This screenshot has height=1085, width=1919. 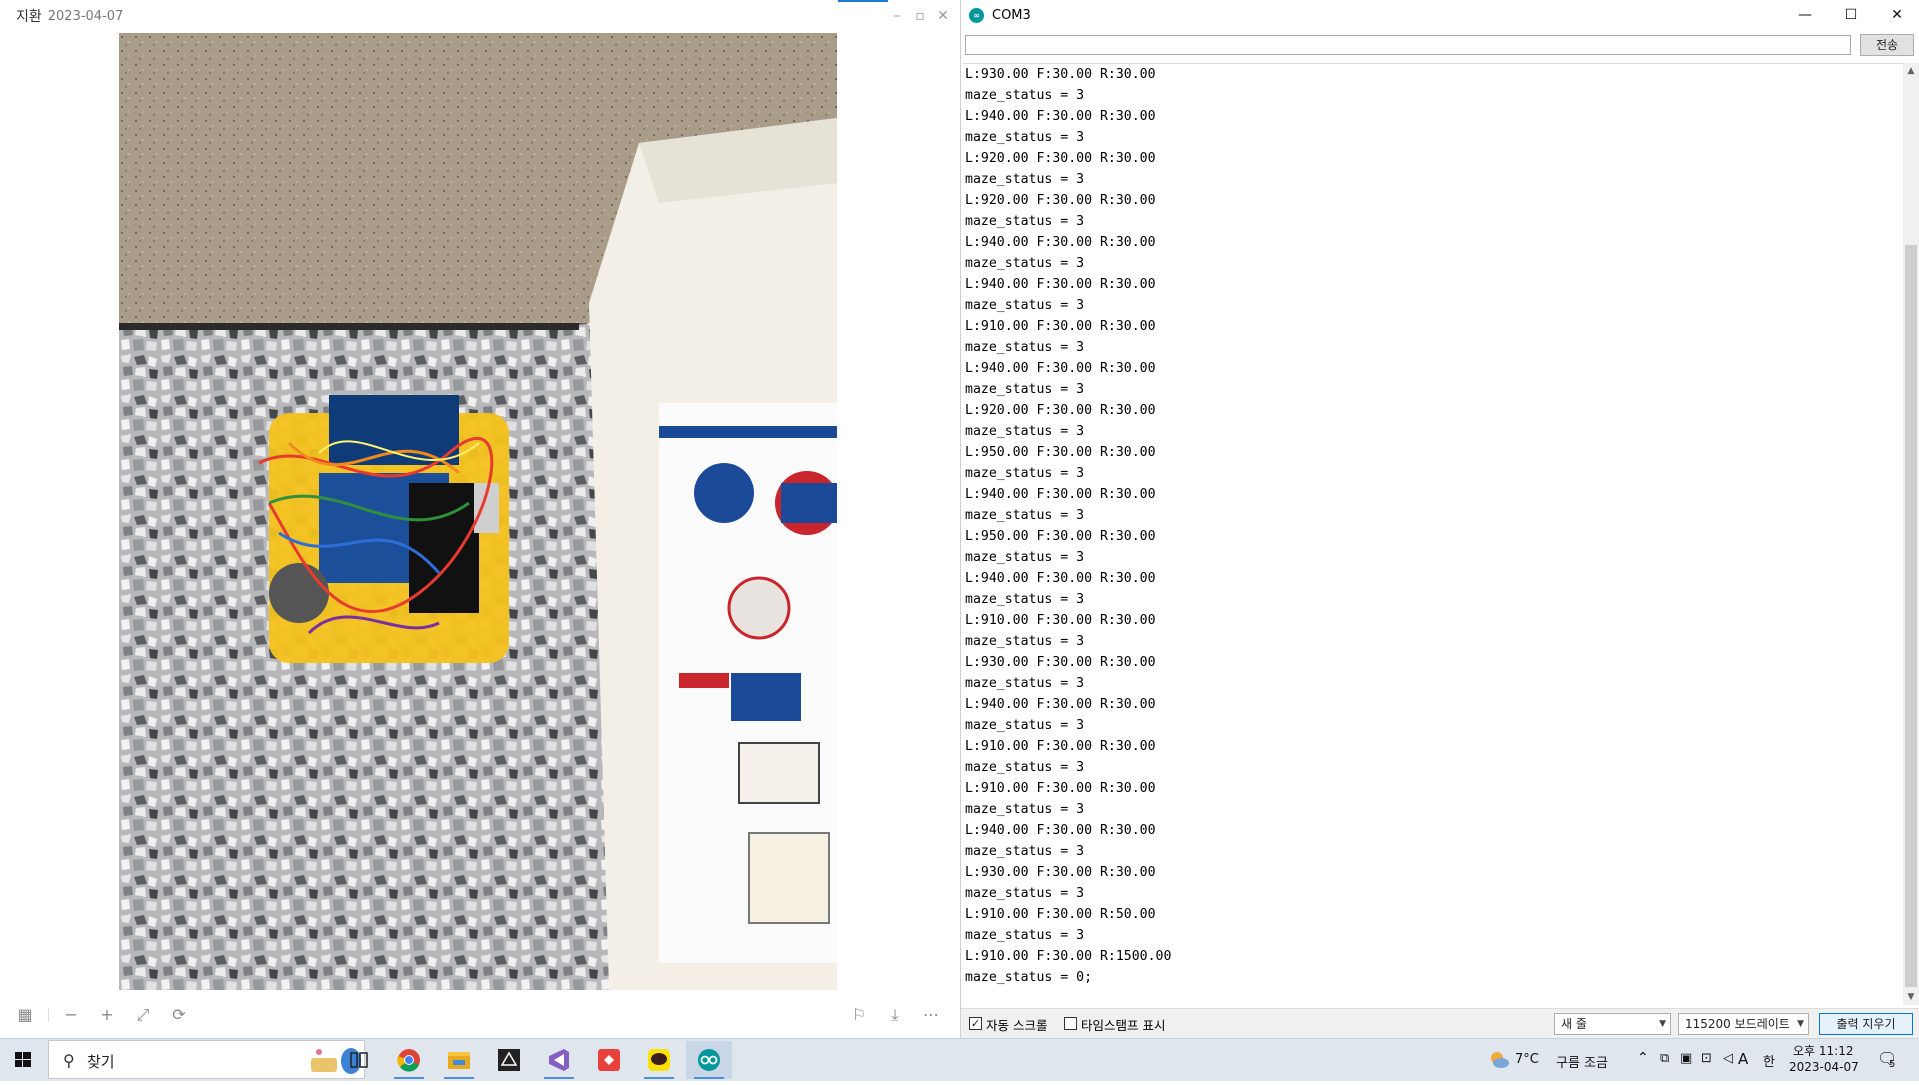 I want to click on visual-studio-icon, so click(x=559, y=1060).